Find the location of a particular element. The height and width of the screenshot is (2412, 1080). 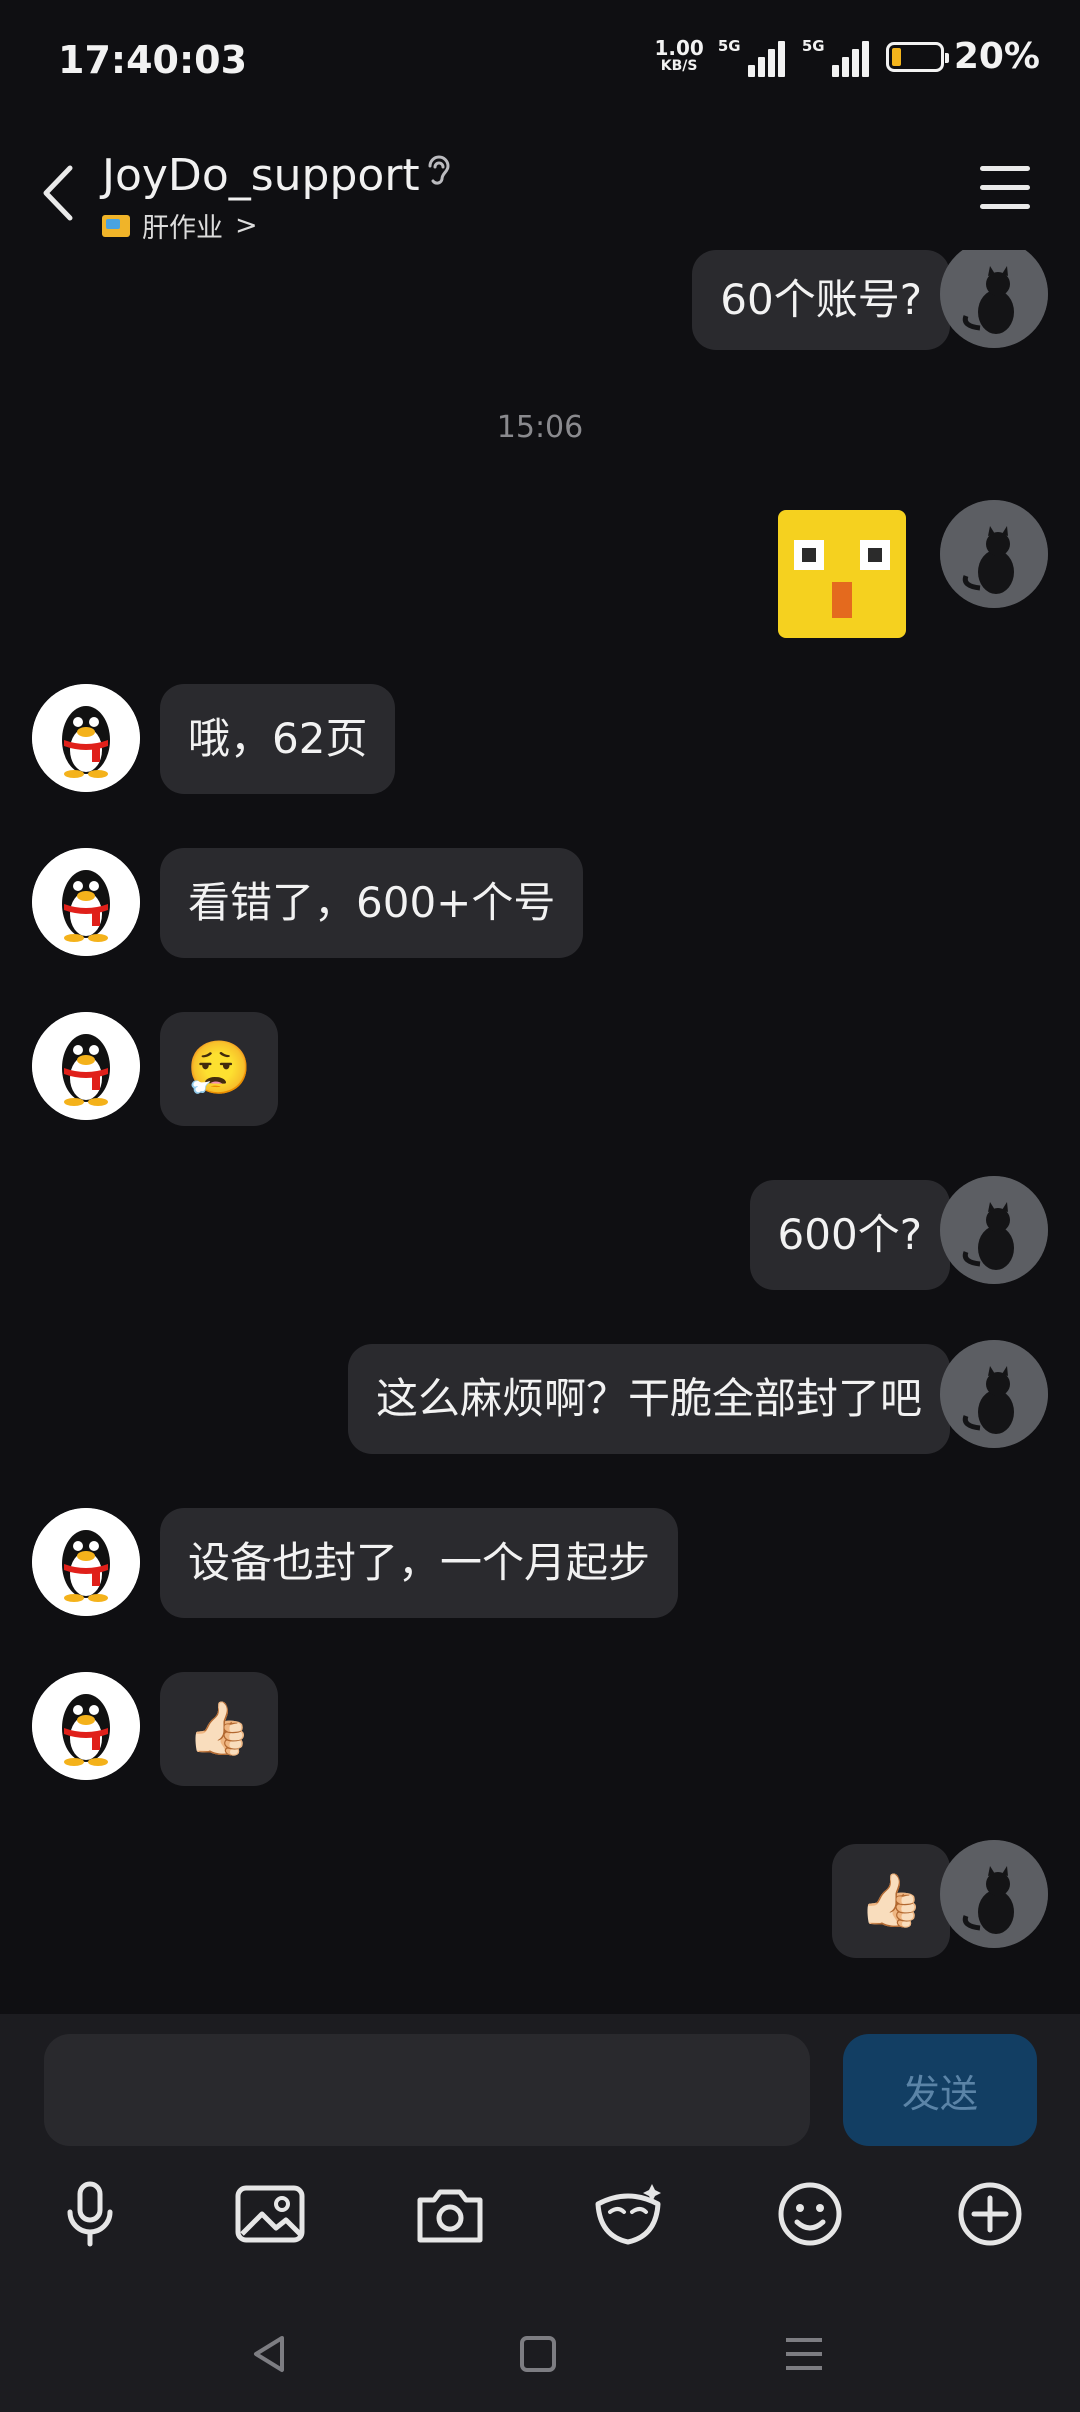

group-subtitle: 肝作业 > is located at coordinates (180, 225).